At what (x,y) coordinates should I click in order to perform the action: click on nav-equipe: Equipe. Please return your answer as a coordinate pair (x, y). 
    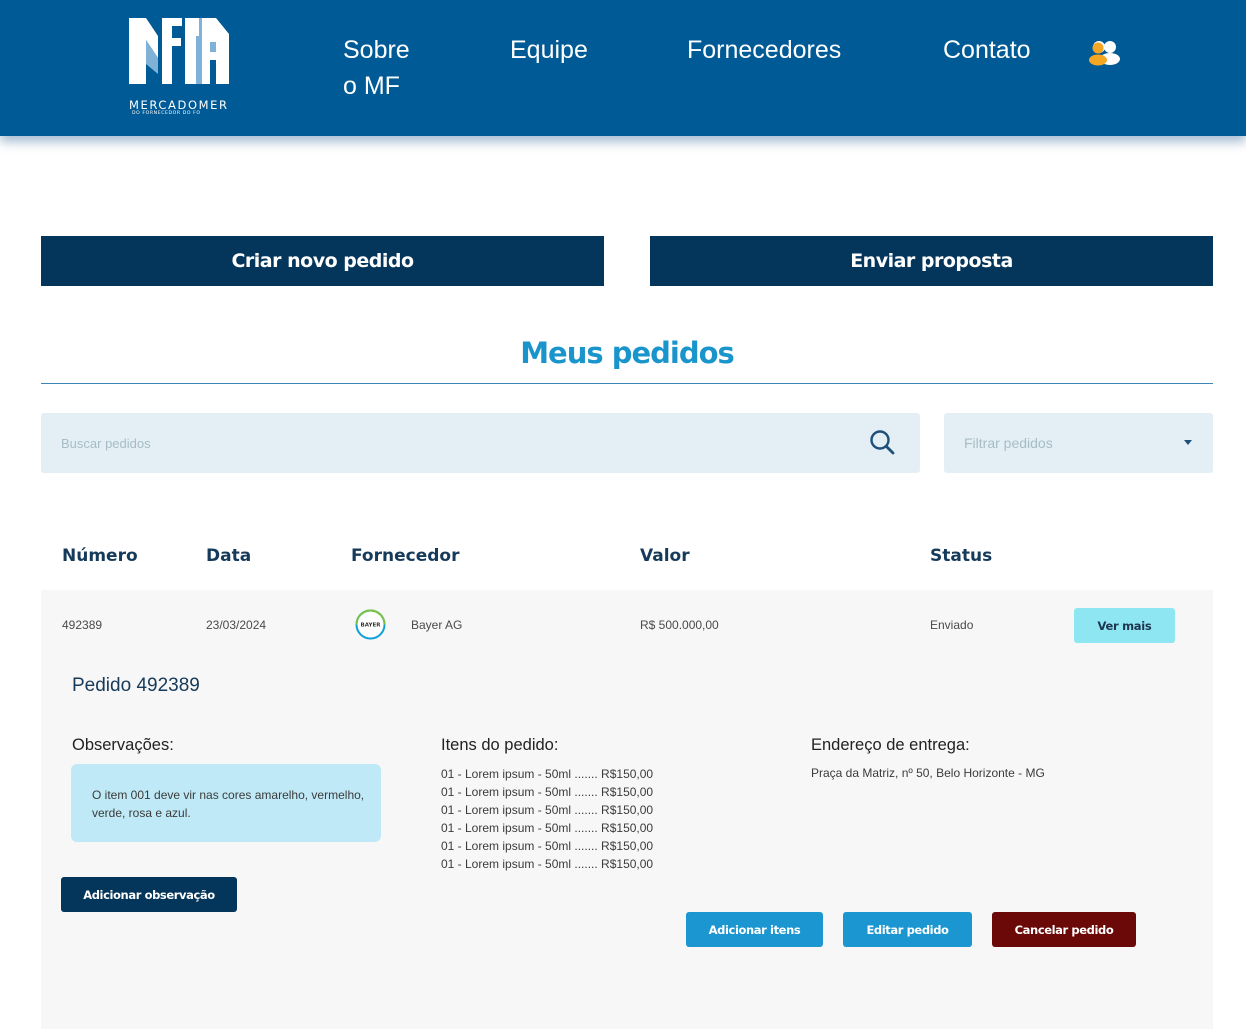
    Looking at the image, I should click on (549, 50).